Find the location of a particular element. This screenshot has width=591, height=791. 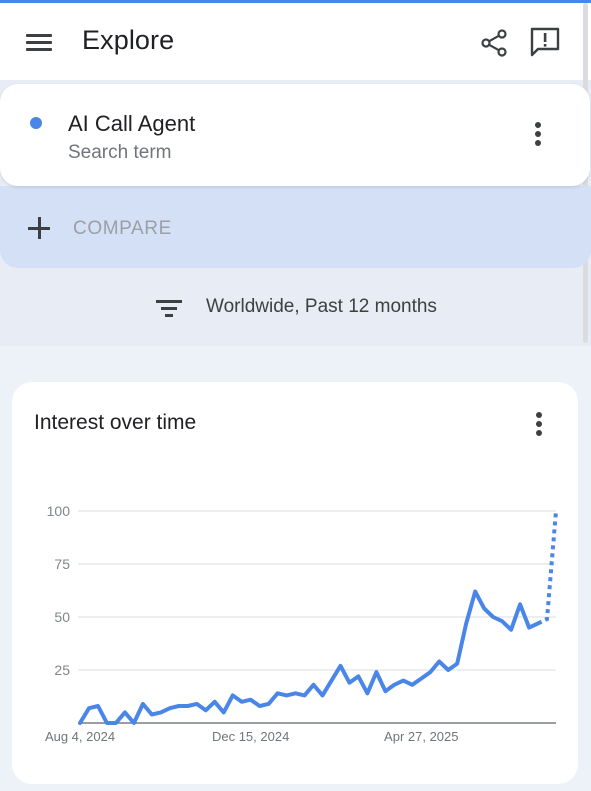

feedback-icon is located at coordinates (545, 42).